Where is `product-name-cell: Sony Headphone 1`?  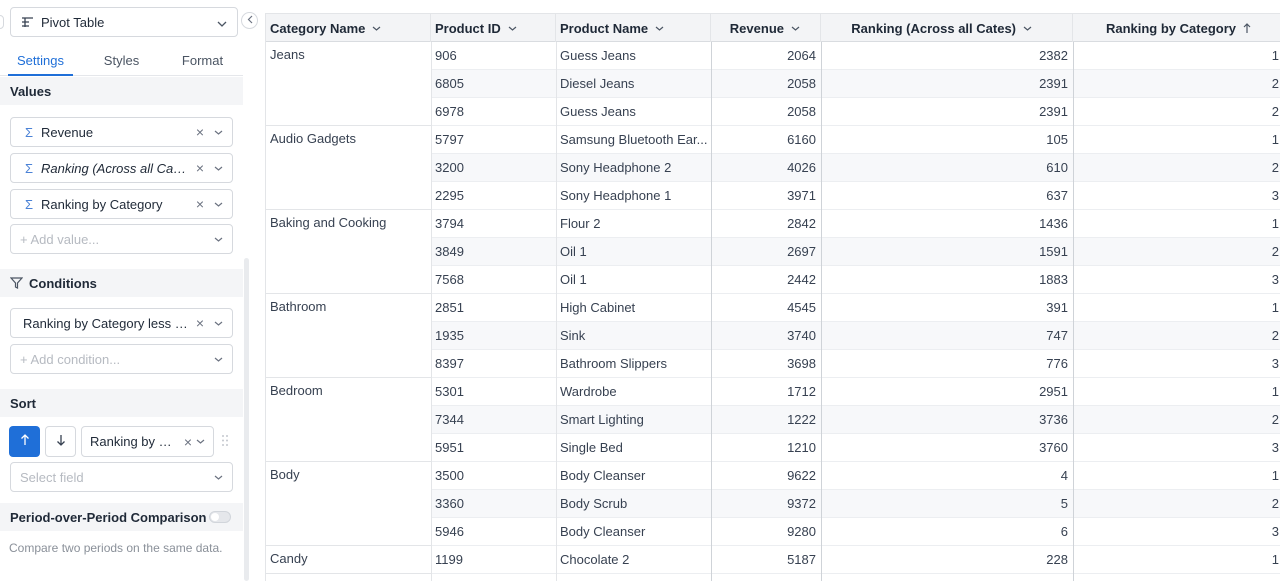 product-name-cell: Sony Headphone 1 is located at coordinates (616, 195).